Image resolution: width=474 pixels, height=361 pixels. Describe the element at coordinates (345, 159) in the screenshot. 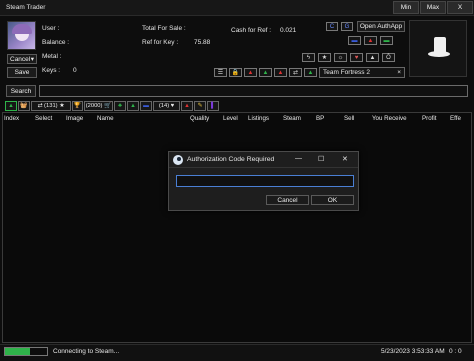

I see `dialog-close-button: ✕` at that location.